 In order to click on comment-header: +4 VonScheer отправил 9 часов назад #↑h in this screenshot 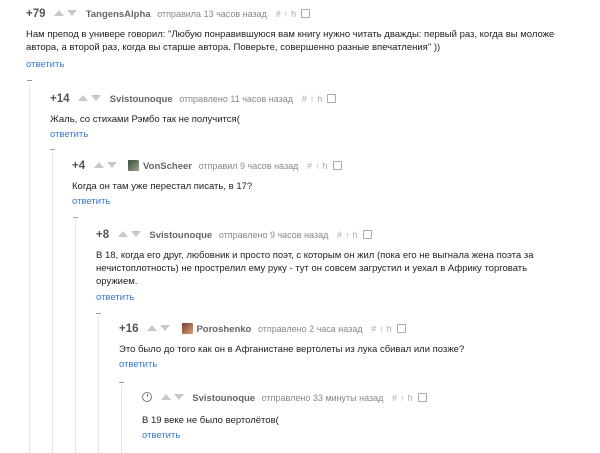, I will do `click(327, 168)`.